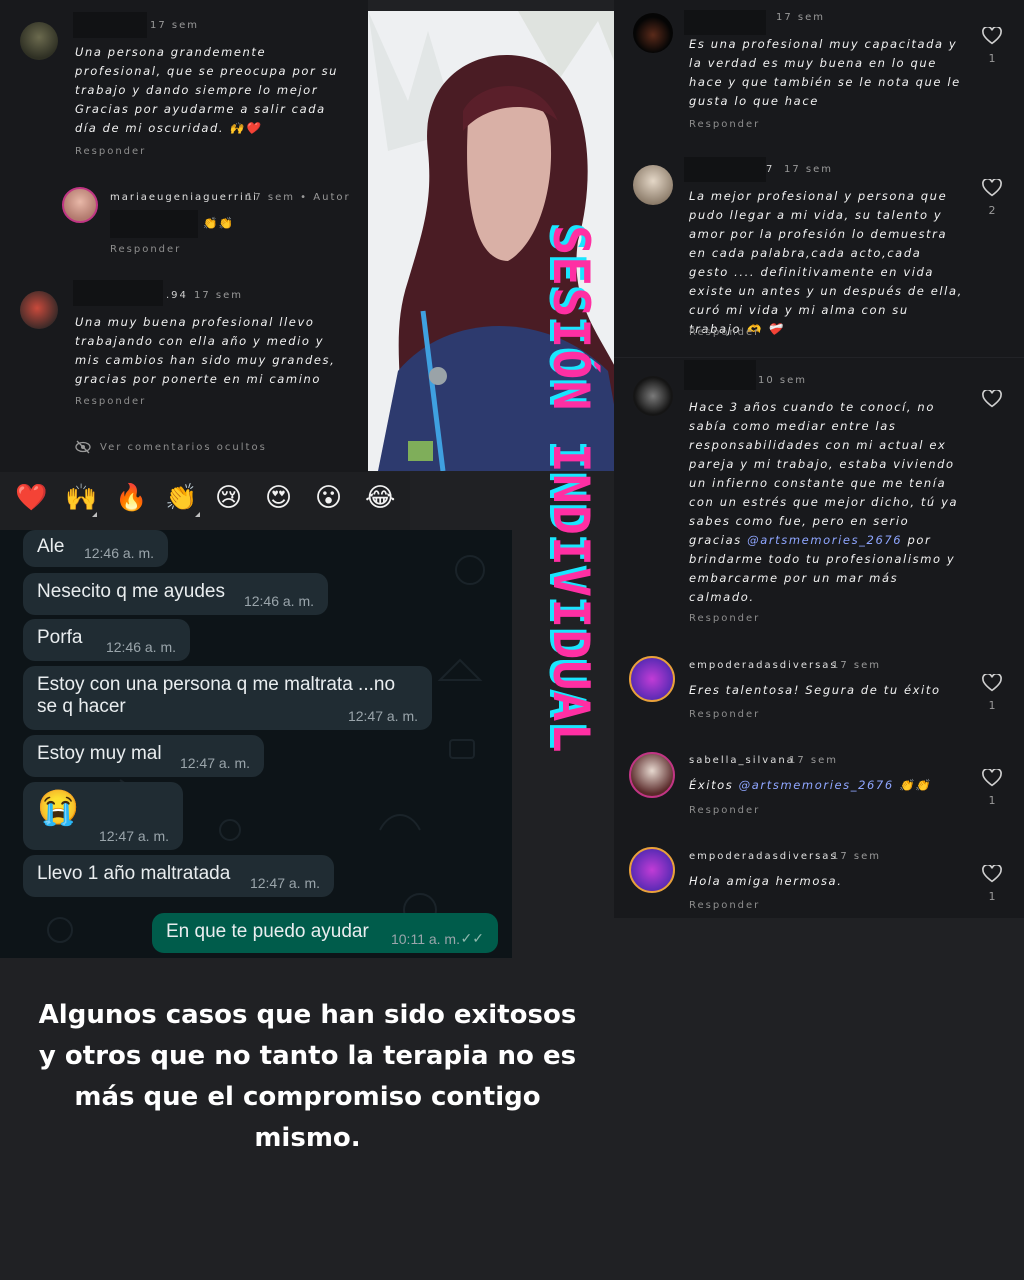 This screenshot has height=1280, width=1024. Describe the element at coordinates (184, 197) in the screenshot. I see `author-username: mariaeugeniaguerrini` at that location.